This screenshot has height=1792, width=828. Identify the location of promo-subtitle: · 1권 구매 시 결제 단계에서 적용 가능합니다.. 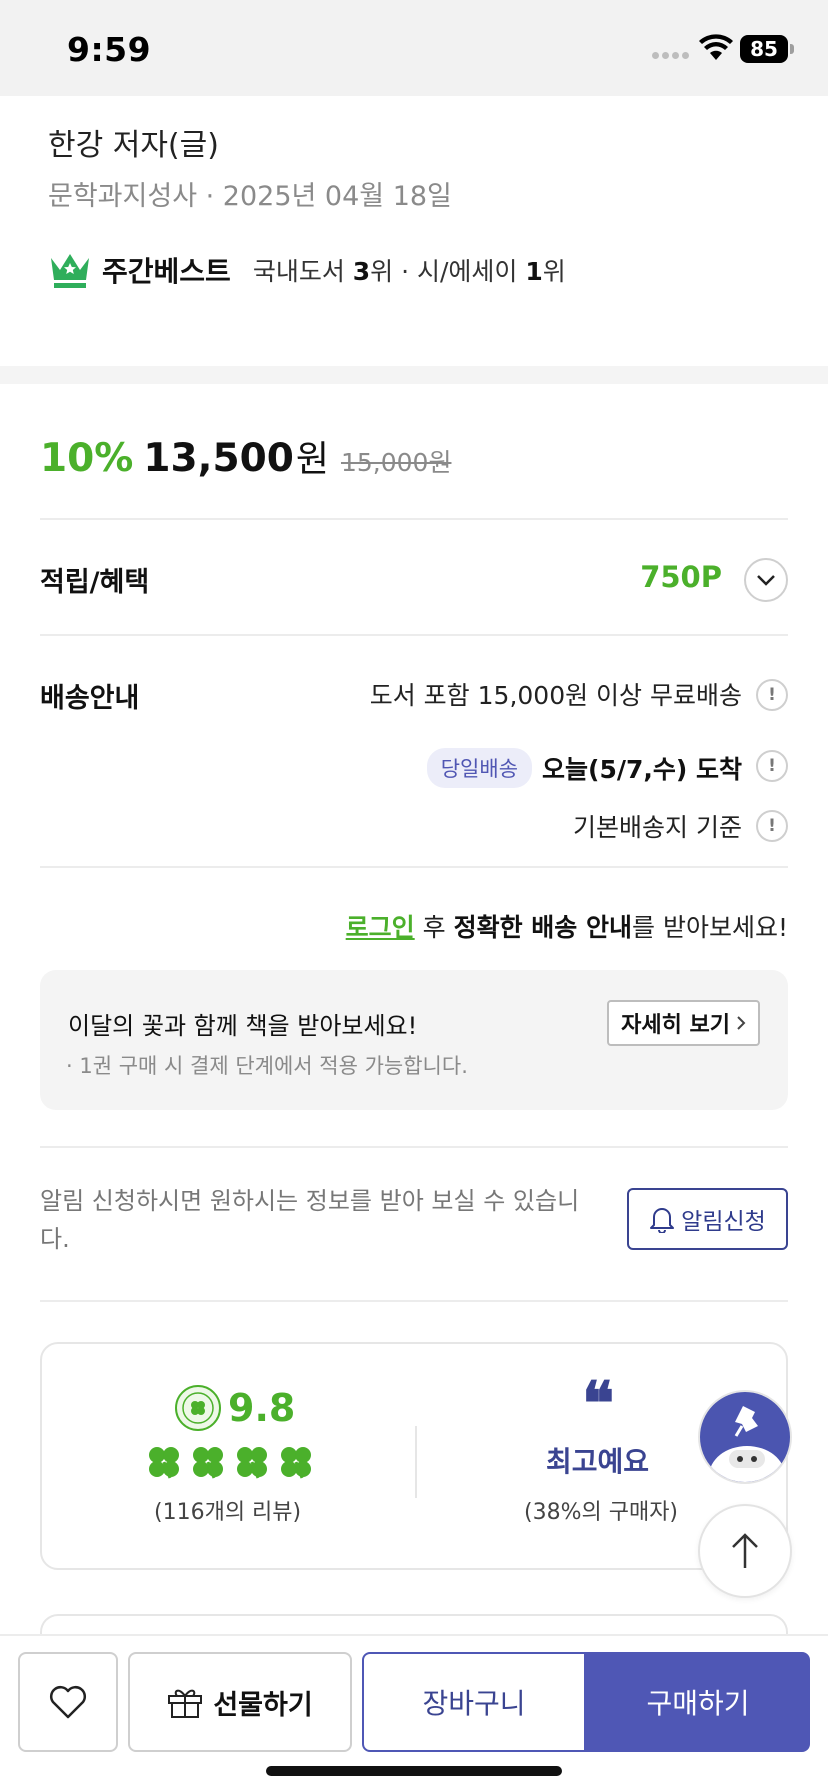
(267, 1066).